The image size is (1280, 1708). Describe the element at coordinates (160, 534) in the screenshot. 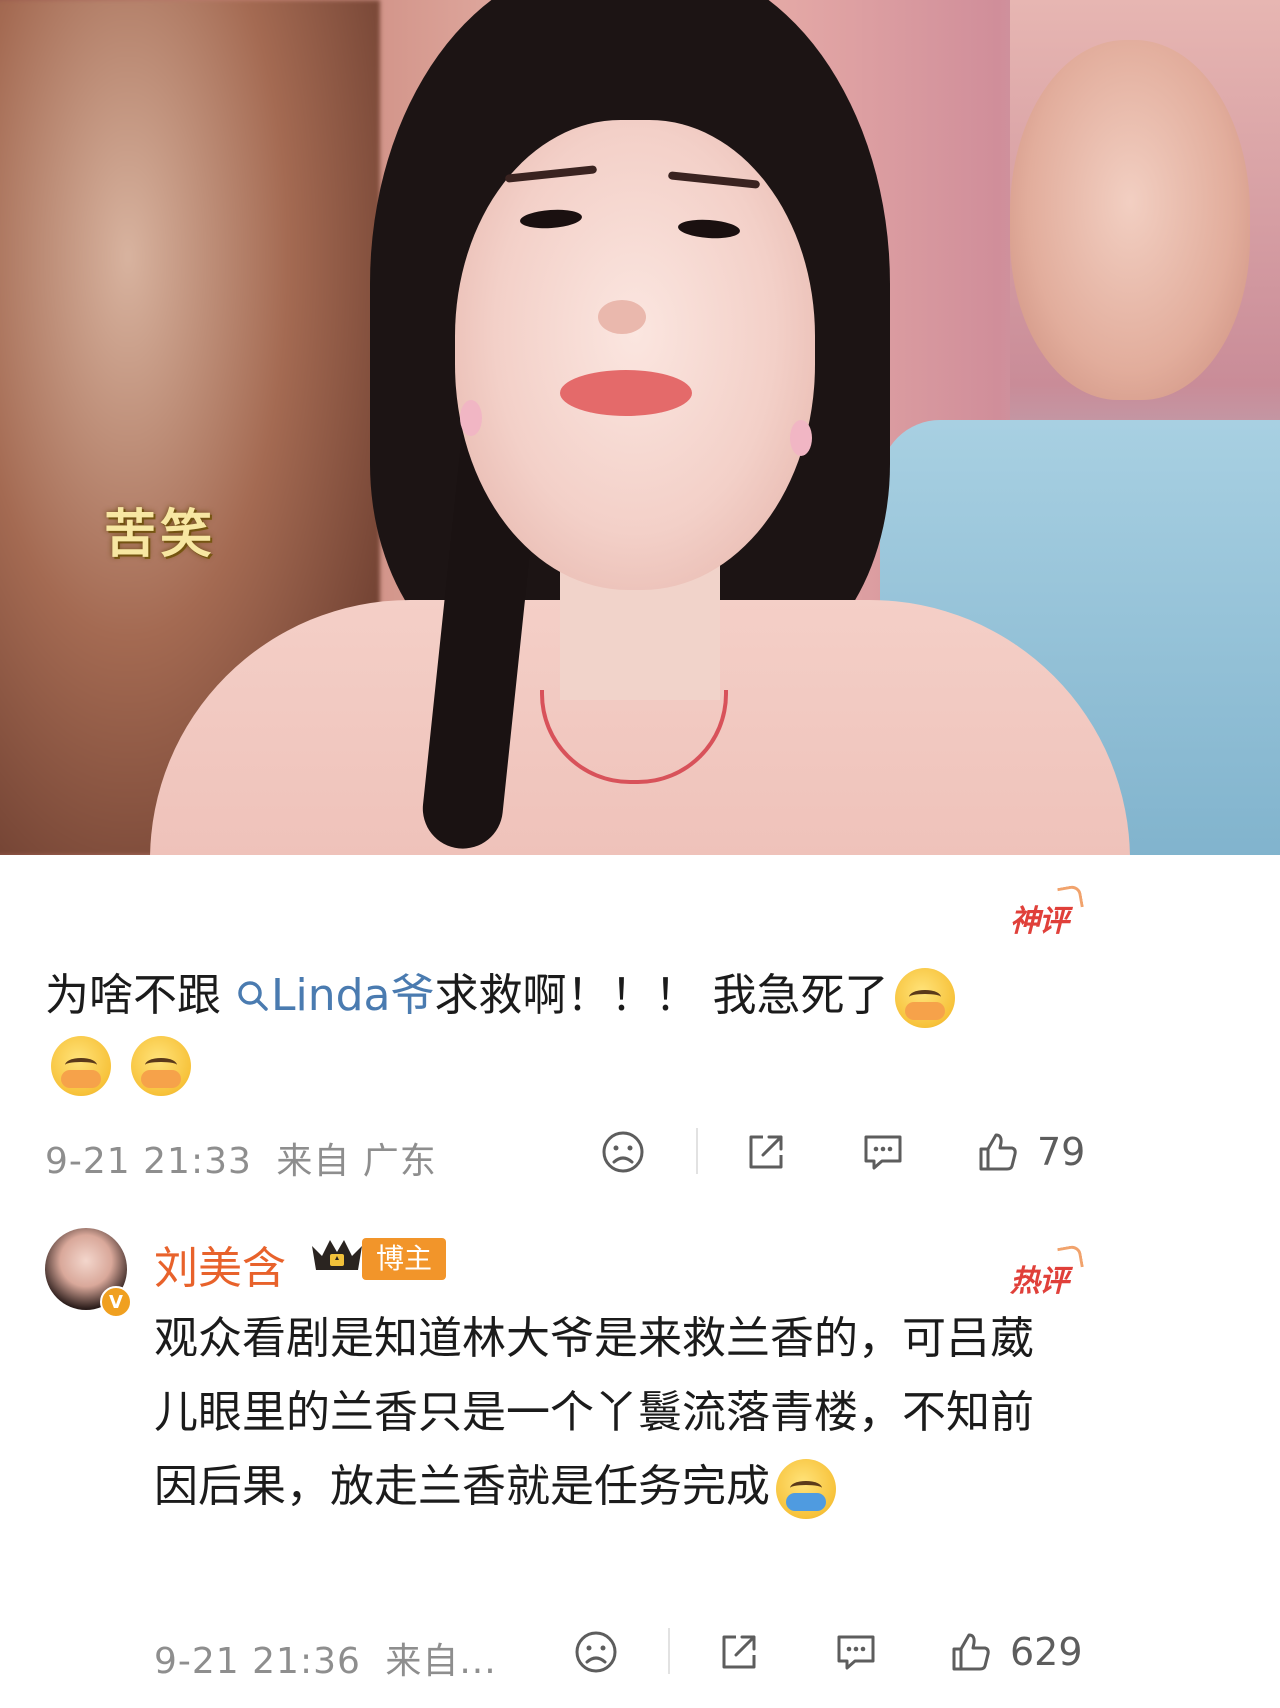

I see `video-caption: 苦笑` at that location.